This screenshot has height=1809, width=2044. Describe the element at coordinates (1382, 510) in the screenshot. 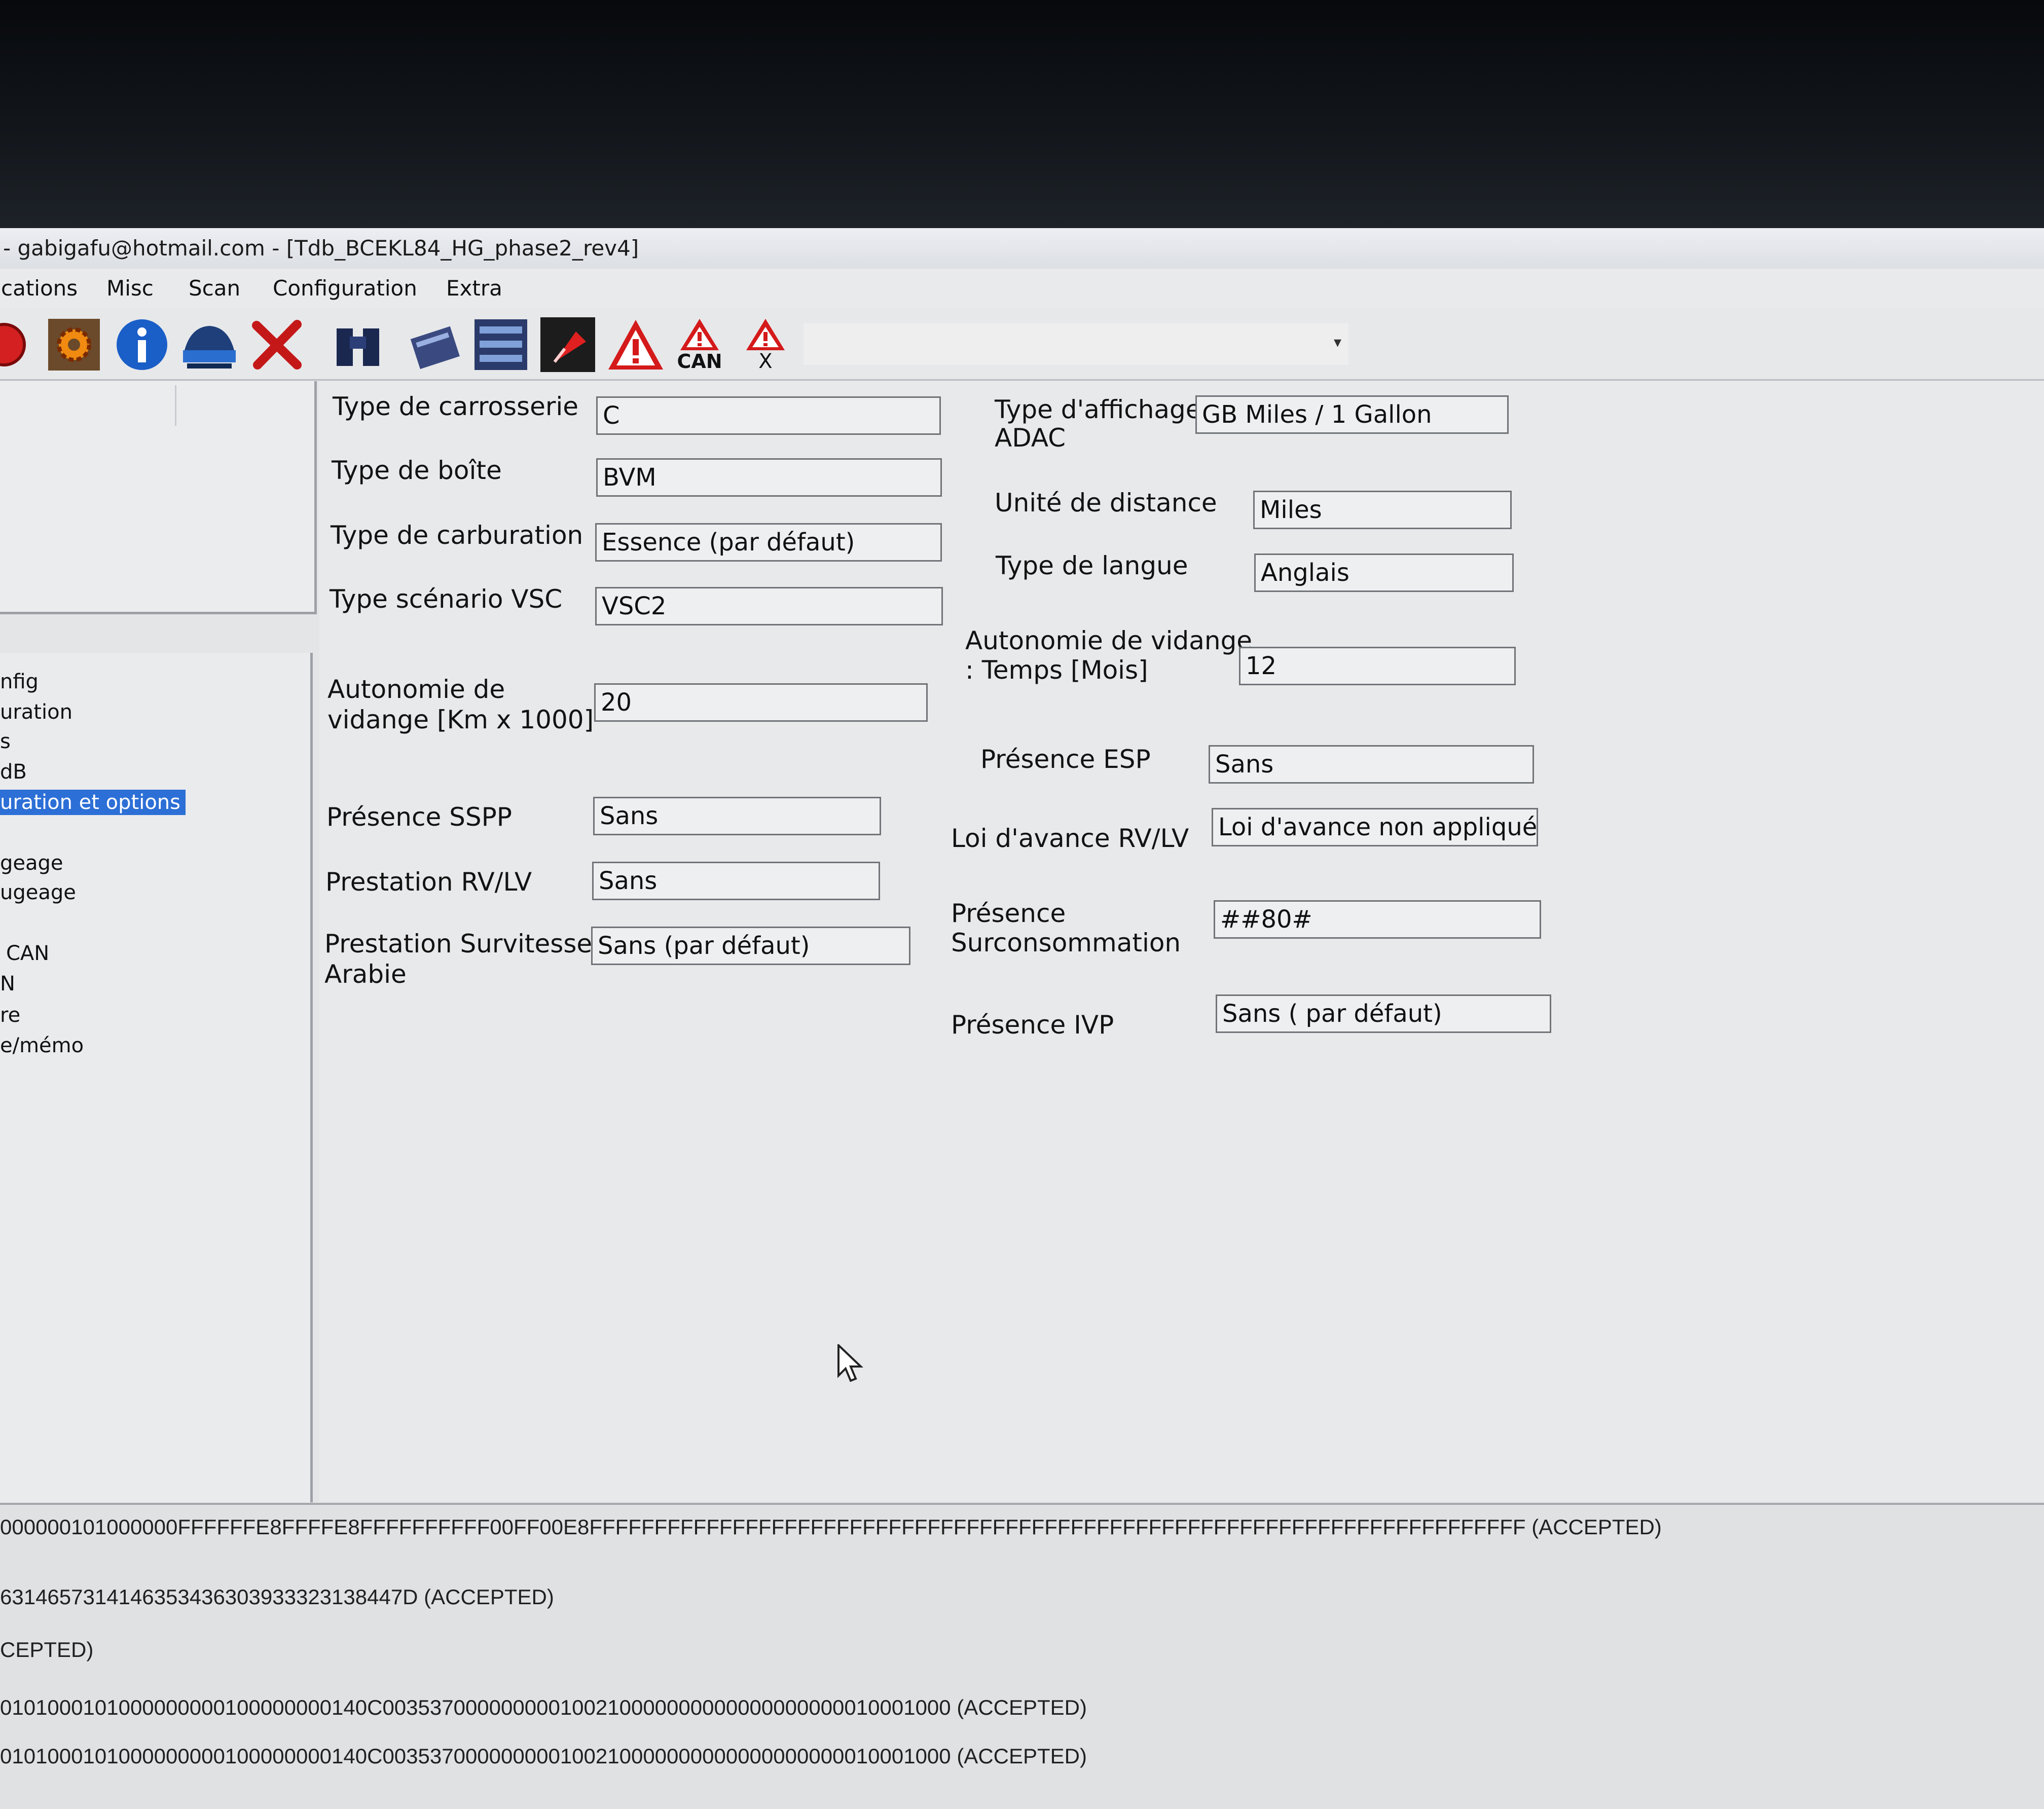

I see `field-unite-distance: Miles` at that location.